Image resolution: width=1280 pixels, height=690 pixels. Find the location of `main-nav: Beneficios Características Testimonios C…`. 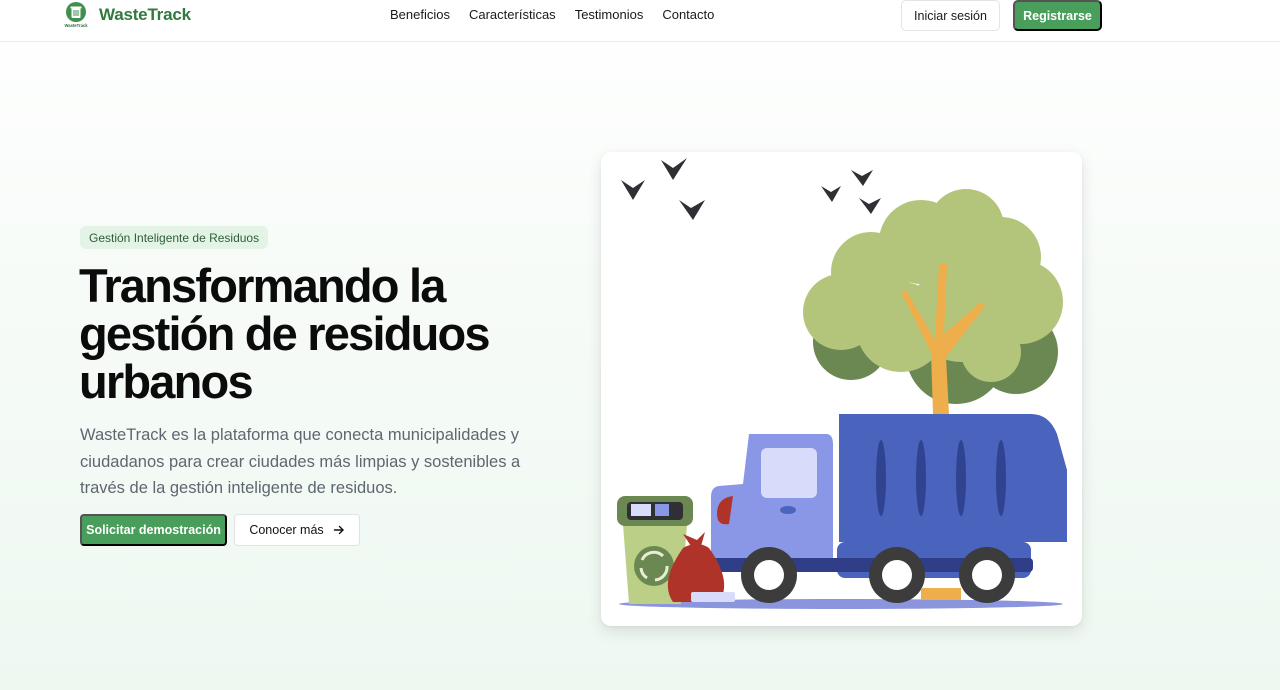

main-nav: Beneficios Características Testimonios C… is located at coordinates (552, 14).